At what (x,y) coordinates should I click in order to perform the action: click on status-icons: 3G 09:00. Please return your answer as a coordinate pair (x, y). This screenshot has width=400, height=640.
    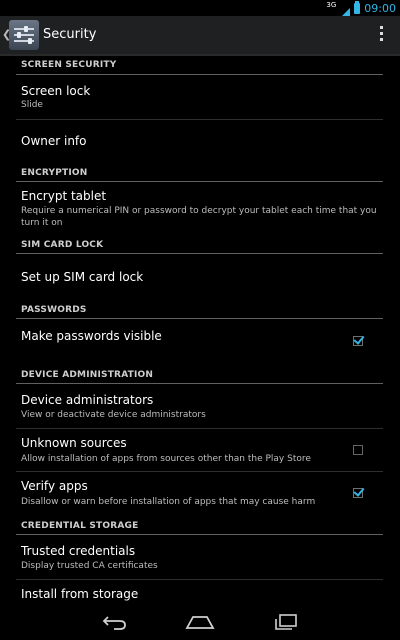
    Looking at the image, I should click on (361, 9).